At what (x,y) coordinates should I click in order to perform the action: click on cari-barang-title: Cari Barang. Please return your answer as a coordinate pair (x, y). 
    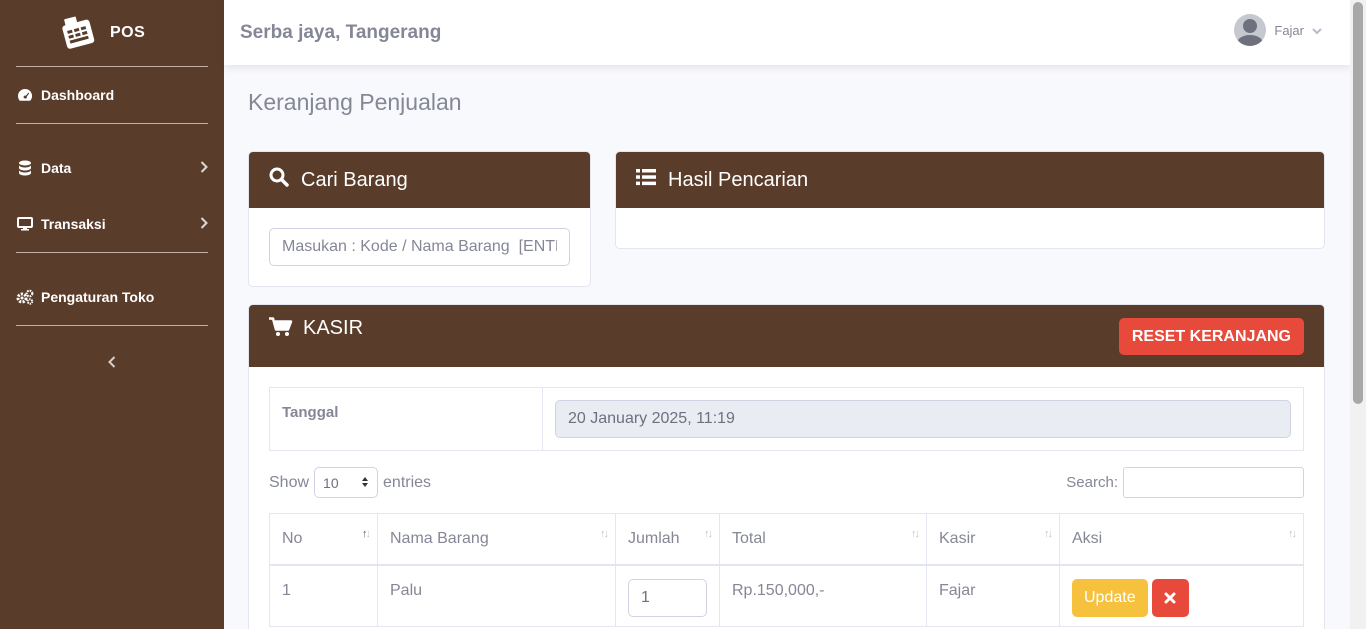
    Looking at the image, I should click on (354, 179).